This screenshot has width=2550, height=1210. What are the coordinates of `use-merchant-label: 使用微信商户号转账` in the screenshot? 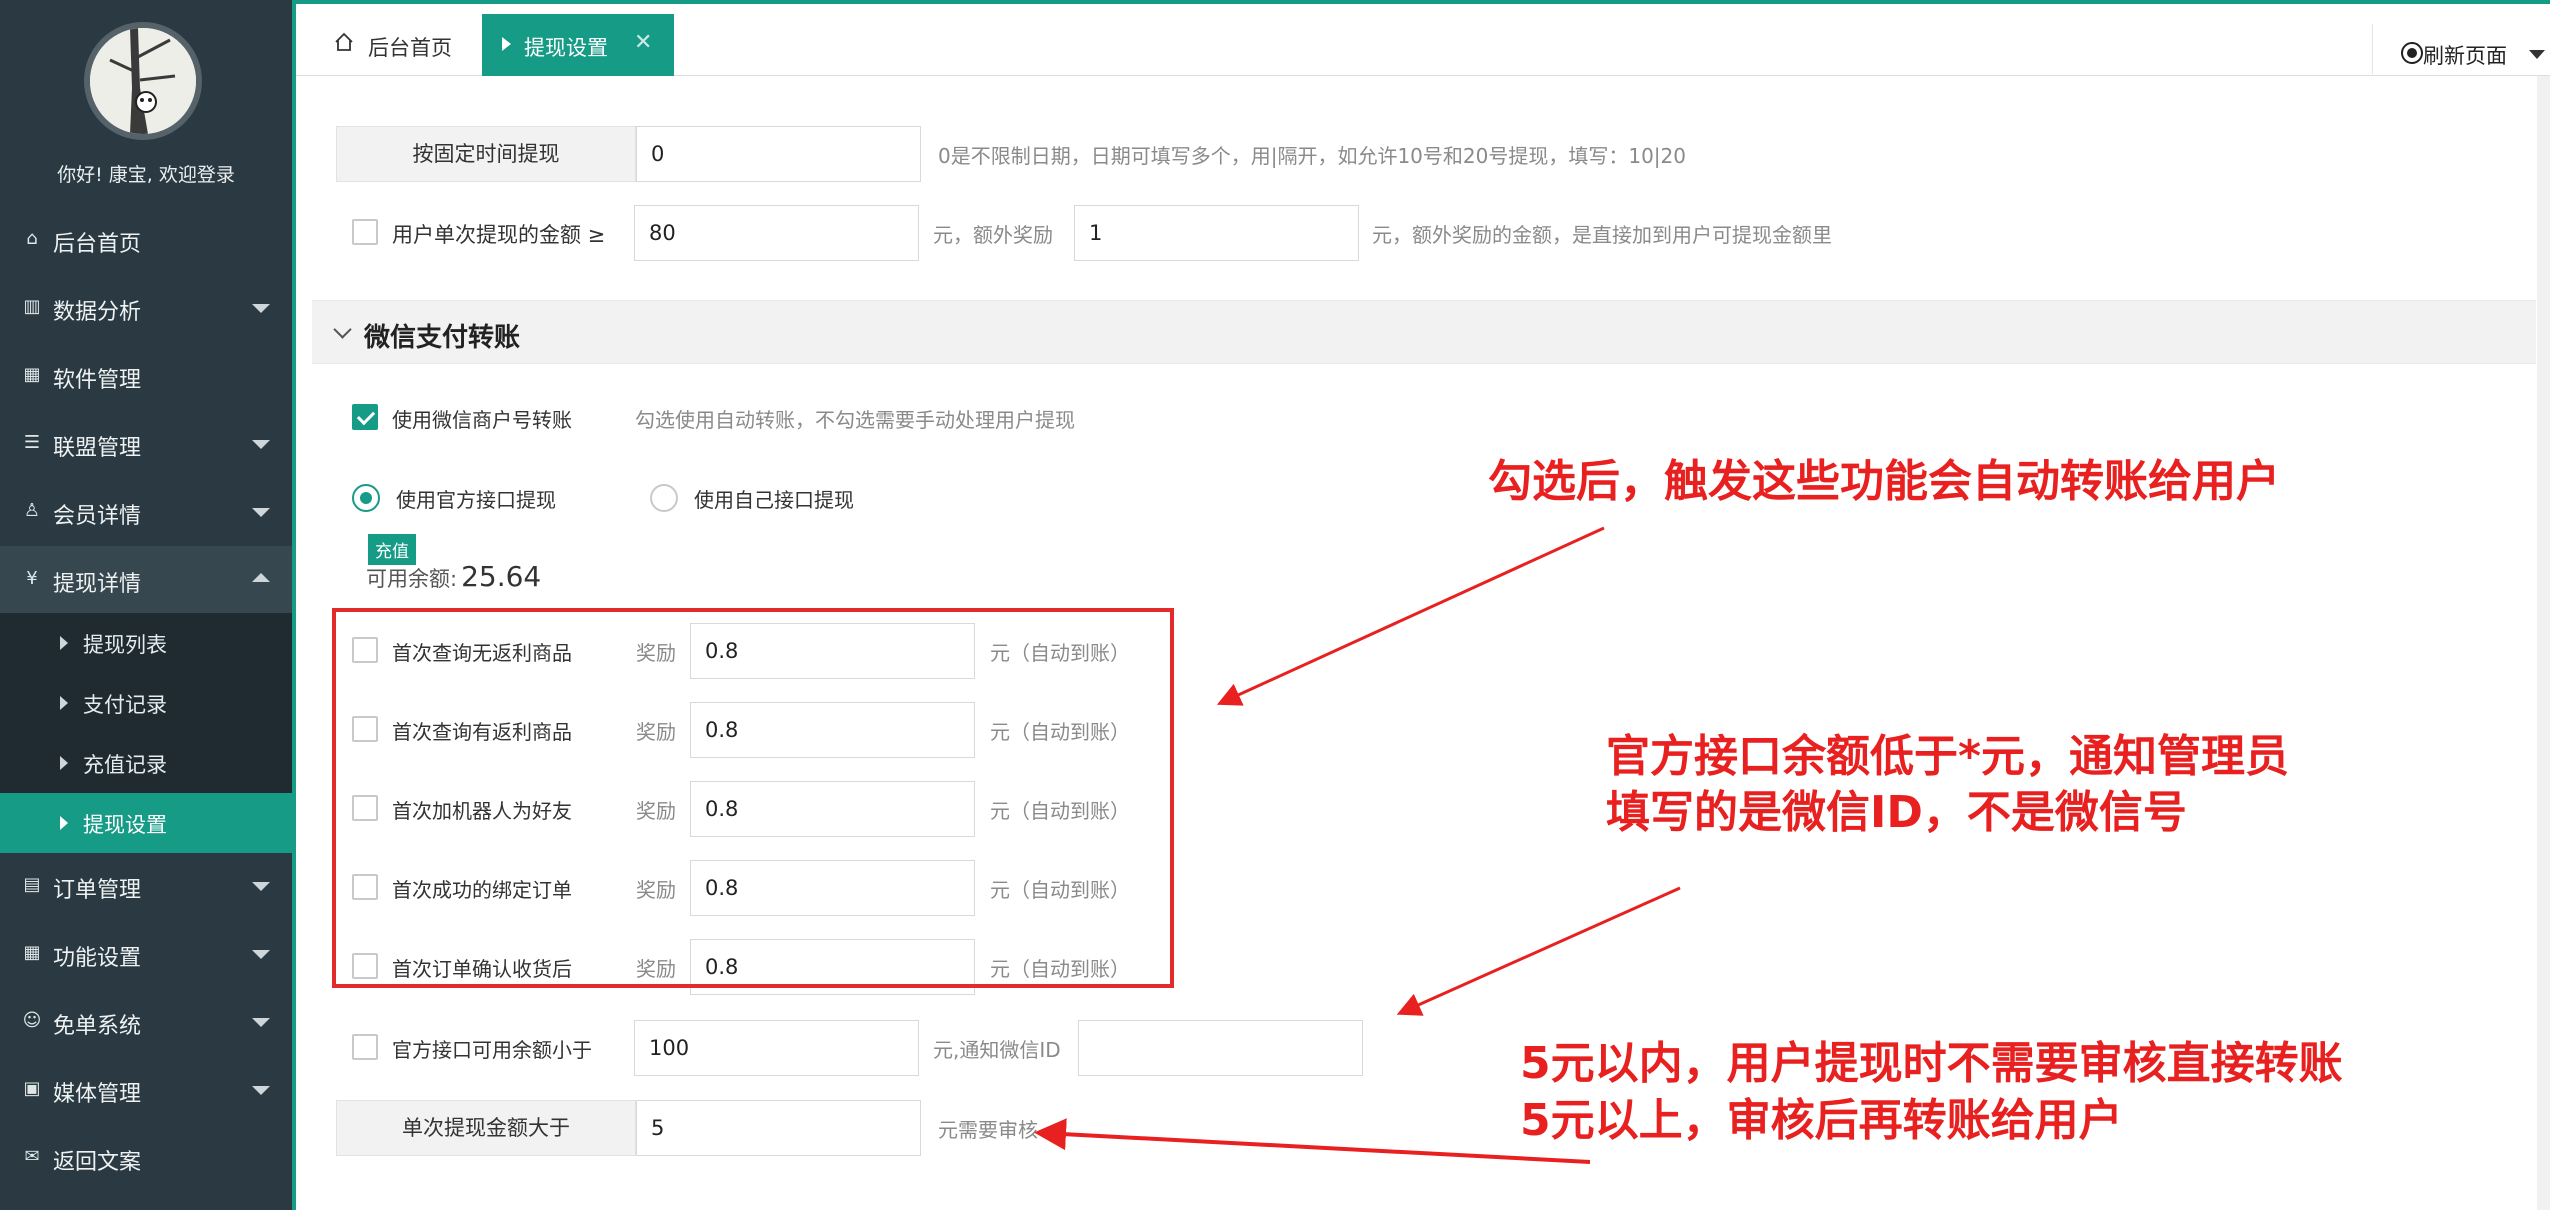 It's located at (482, 420).